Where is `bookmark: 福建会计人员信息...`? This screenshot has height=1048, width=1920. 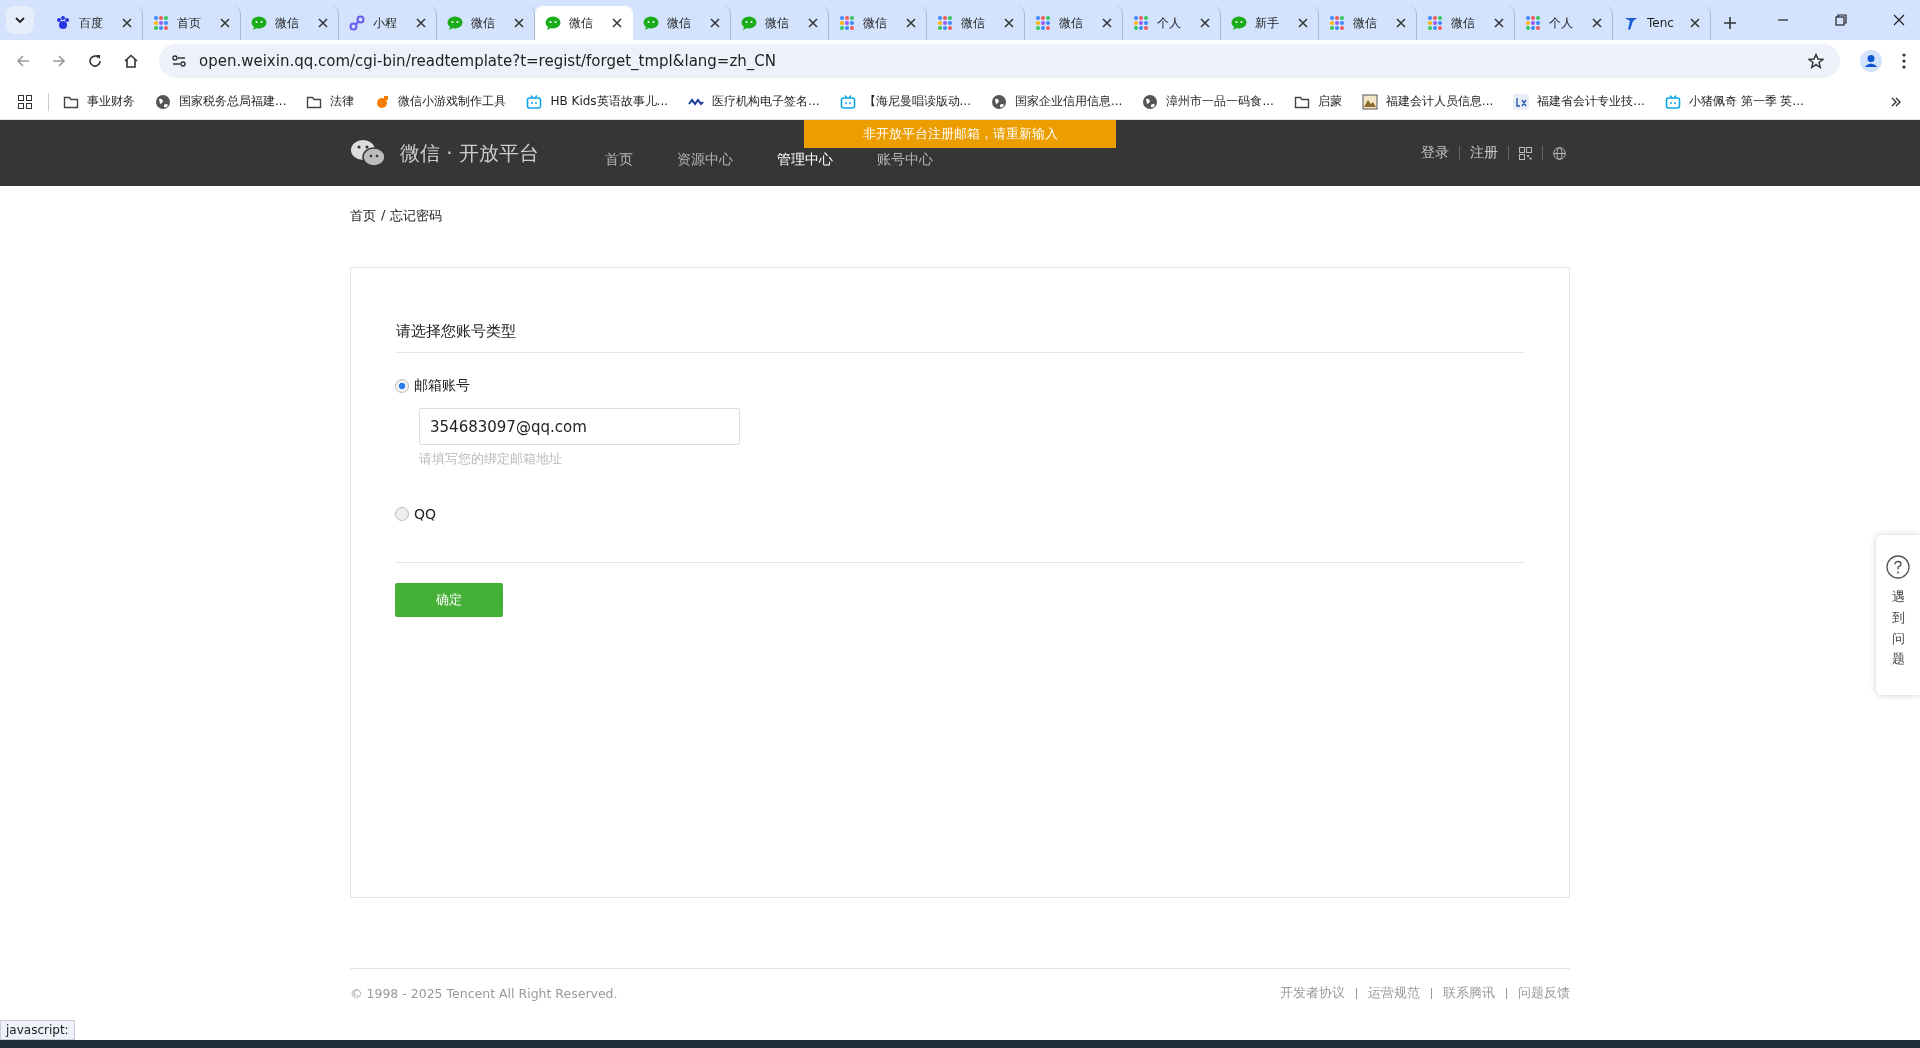
bookmark: 福建会计人员信息... is located at coordinates (1427, 101).